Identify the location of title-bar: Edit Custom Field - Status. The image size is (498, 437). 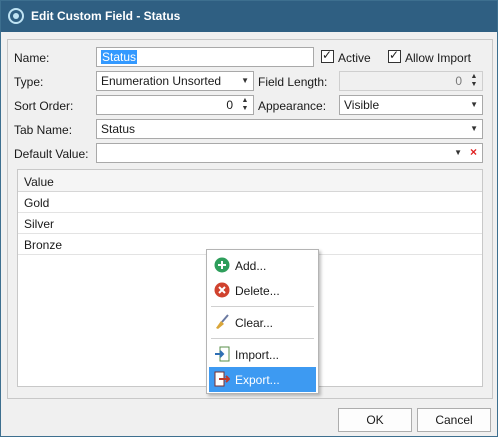
(249, 16).